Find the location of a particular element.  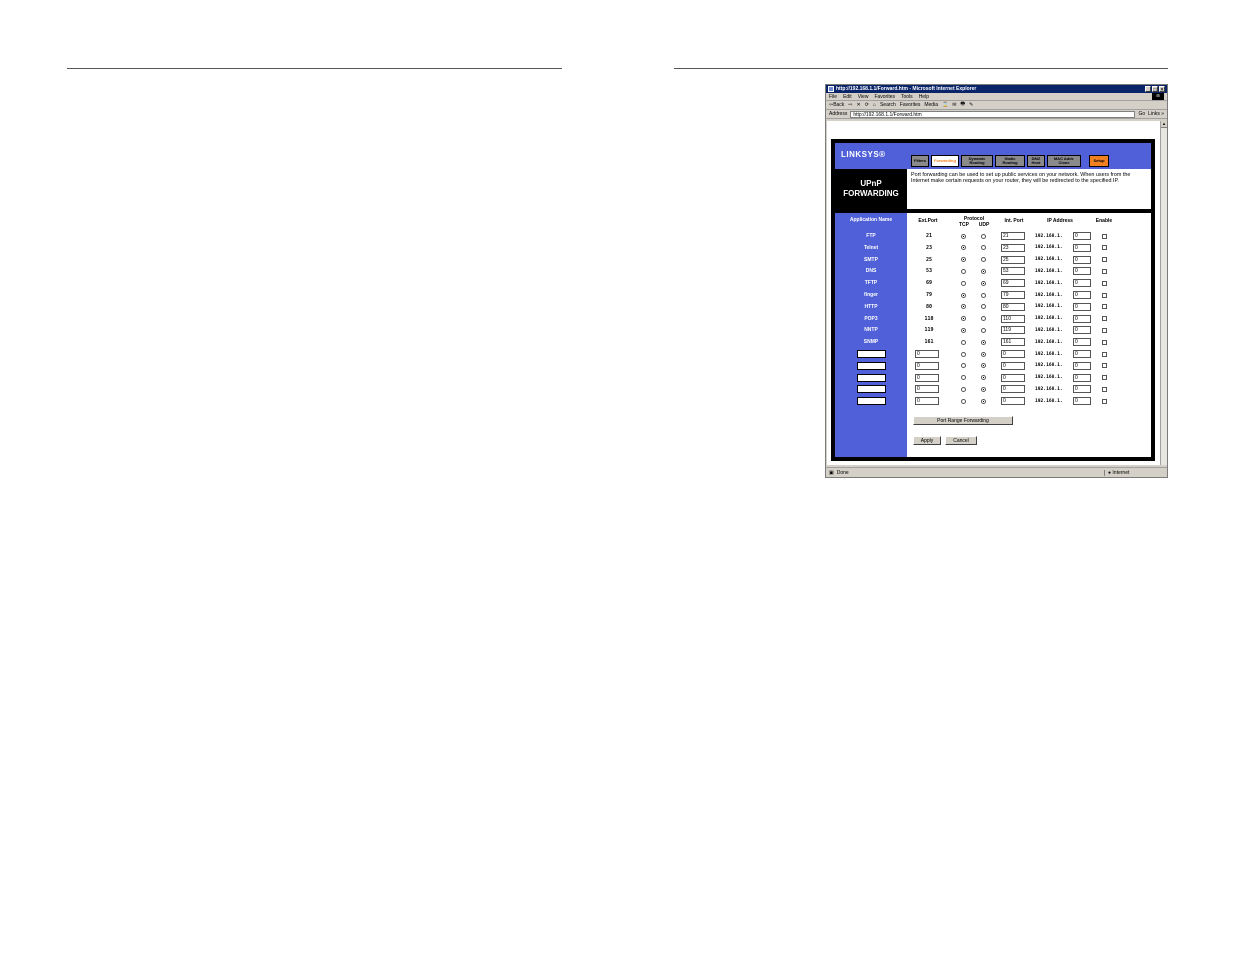

favorites-button: Favorites is located at coordinates (910, 105).